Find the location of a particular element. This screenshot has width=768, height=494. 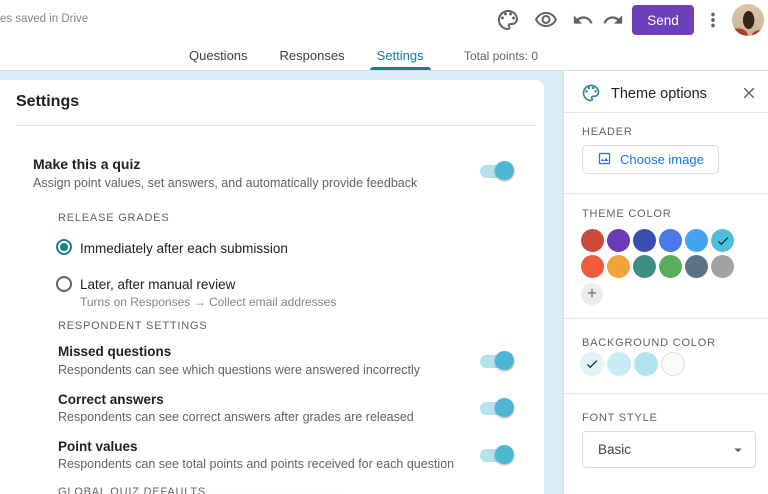

tab-questions: Questions is located at coordinates (218, 55).